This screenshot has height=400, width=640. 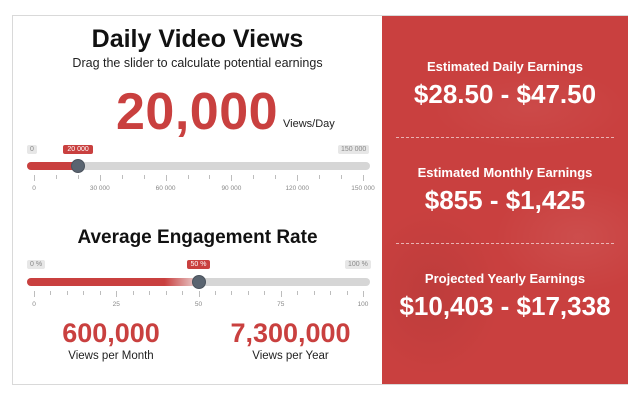 What do you see at coordinates (309, 124) in the screenshot?
I see `views-unit: Views/Day` at bounding box center [309, 124].